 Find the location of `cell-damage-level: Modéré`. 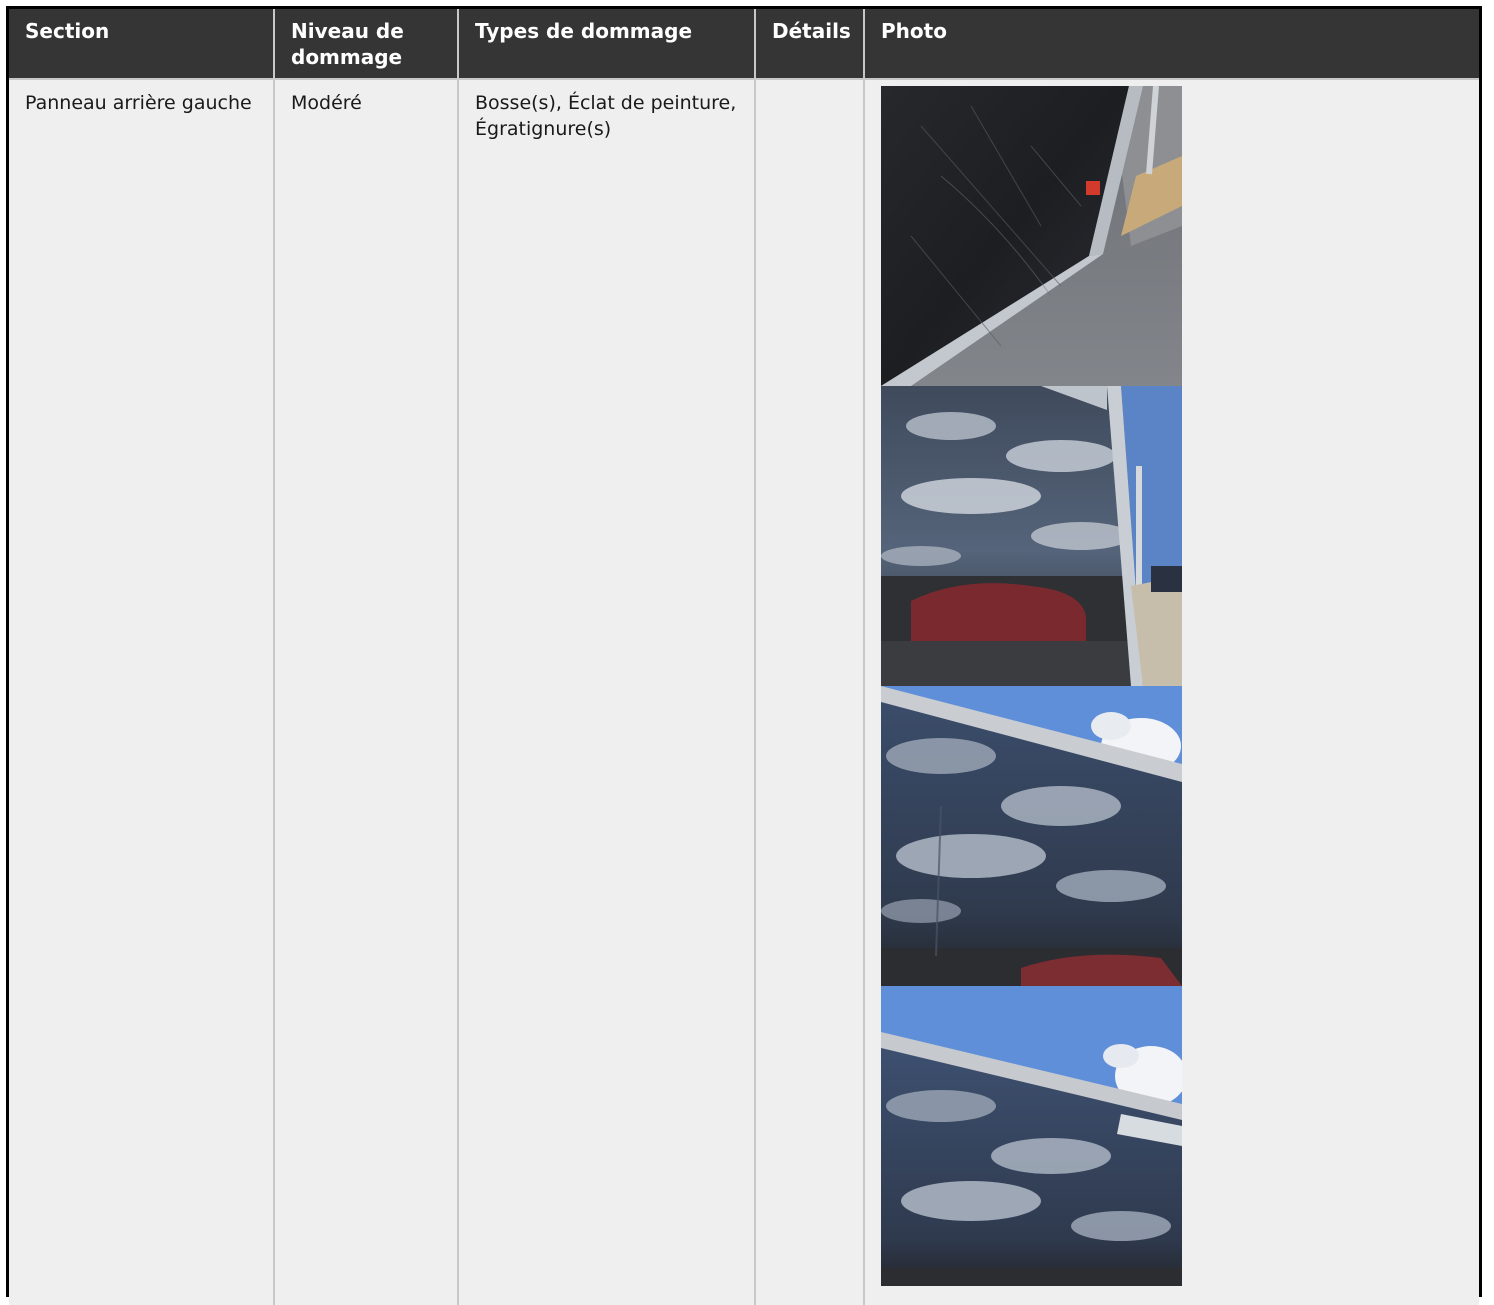

cell-damage-level: Modéré is located at coordinates (365, 692).